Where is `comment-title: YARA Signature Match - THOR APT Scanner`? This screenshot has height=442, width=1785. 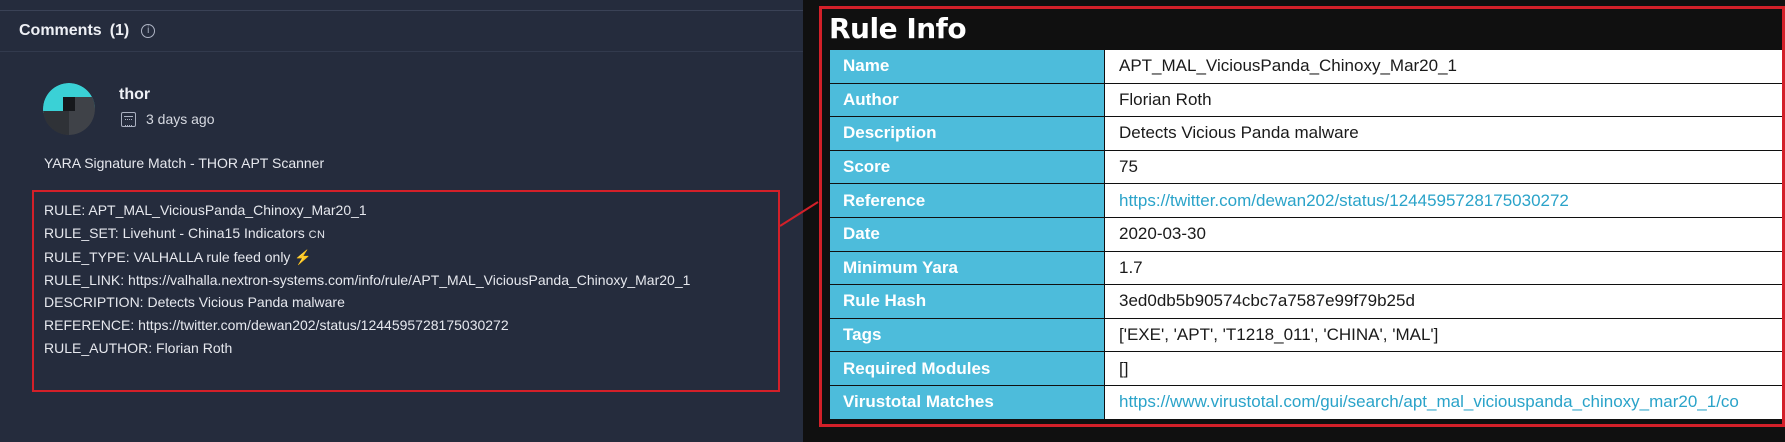 comment-title: YARA Signature Match - THOR APT Scanner is located at coordinates (184, 163).